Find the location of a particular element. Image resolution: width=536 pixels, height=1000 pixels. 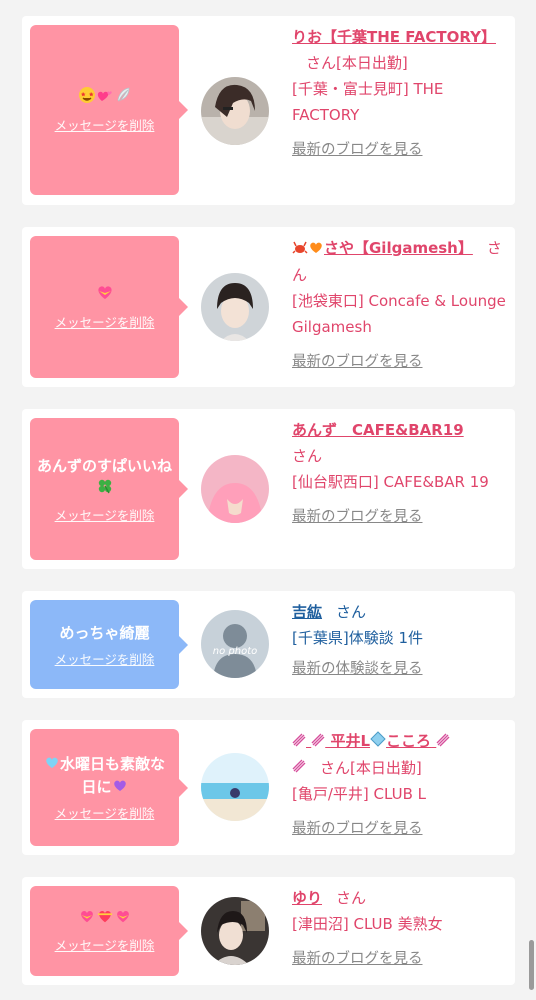

avatar: no photo is located at coordinates (235, 644).